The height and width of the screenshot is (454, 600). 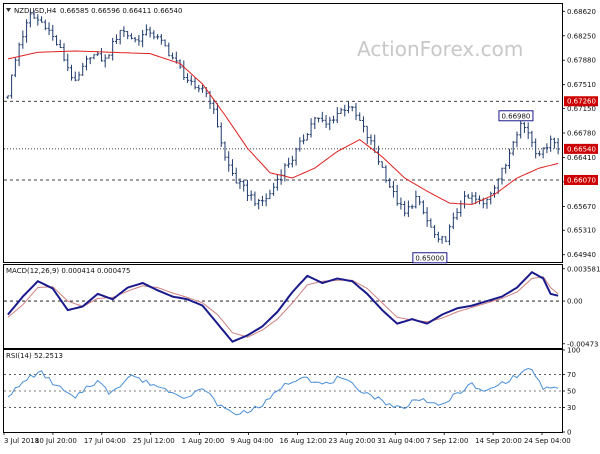 I want to click on macd-tick-label: 0.00, so click(x=575, y=302).